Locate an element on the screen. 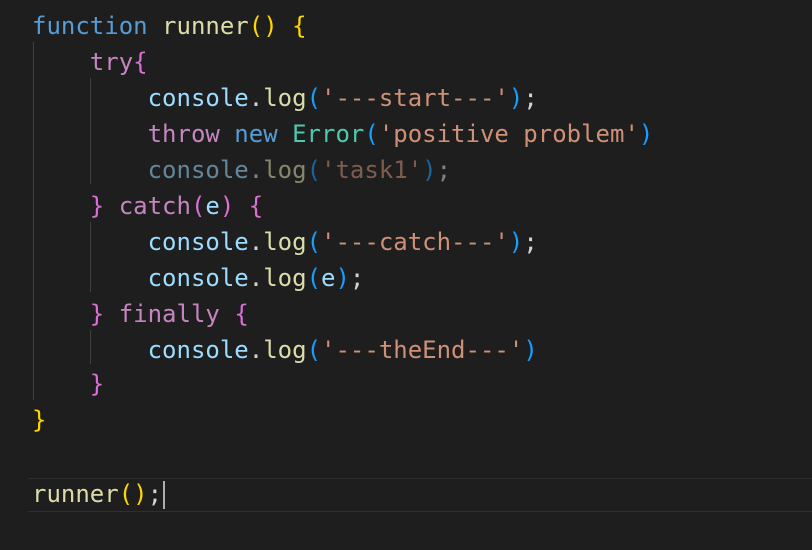 The width and height of the screenshot is (812, 550). code-line-10: console.log('---theEnd---') is located at coordinates (285, 350).